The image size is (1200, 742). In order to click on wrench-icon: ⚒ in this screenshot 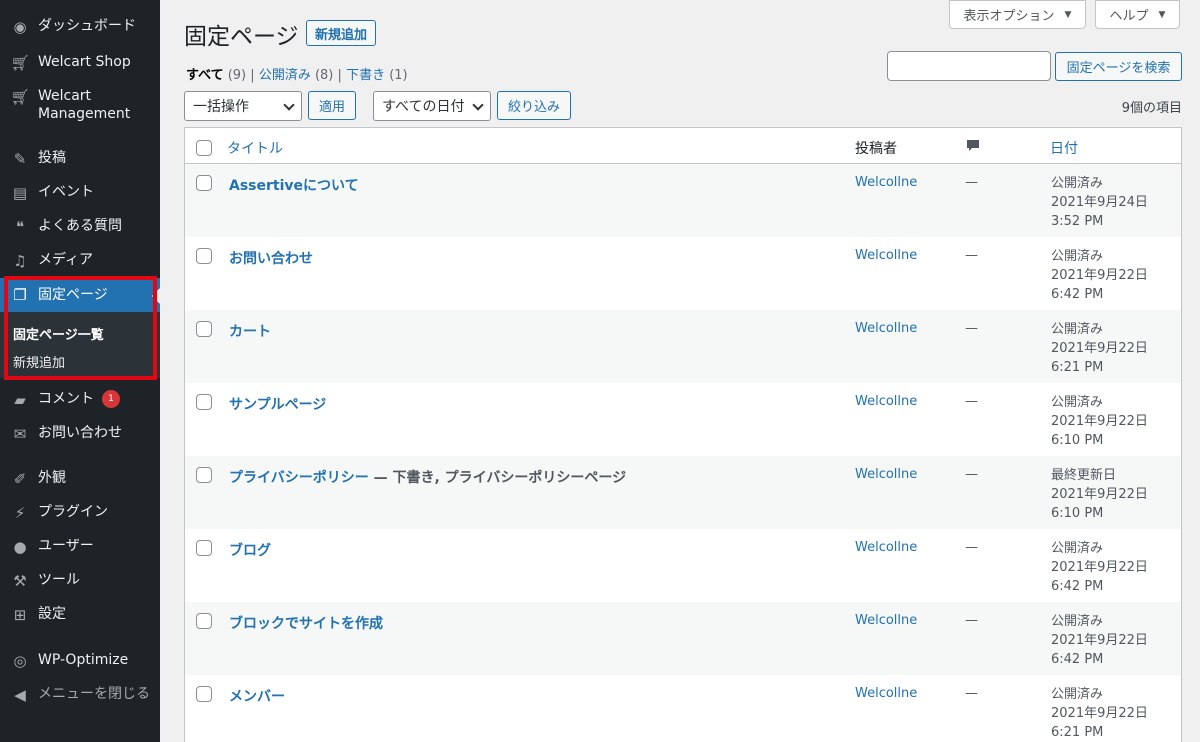, I will do `click(20, 581)`.